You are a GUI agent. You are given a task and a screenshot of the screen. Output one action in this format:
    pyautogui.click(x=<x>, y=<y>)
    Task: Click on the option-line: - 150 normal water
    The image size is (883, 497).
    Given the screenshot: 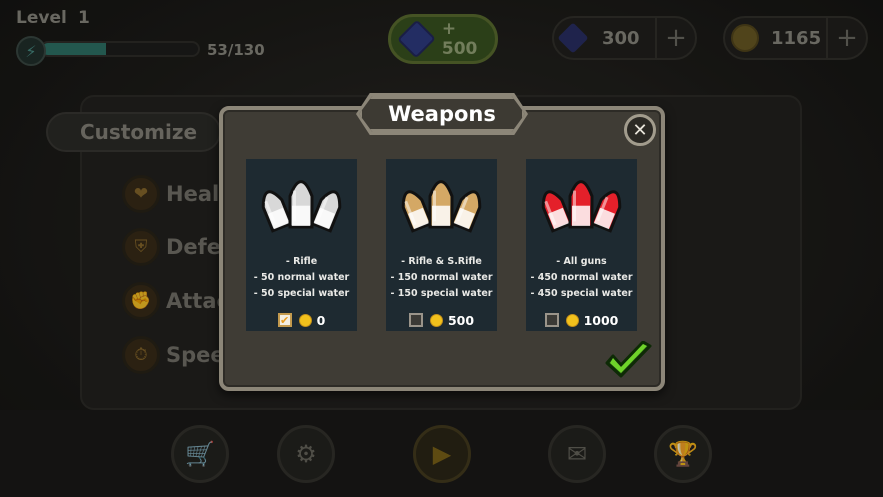 What is the action you would take?
    pyautogui.click(x=441, y=277)
    